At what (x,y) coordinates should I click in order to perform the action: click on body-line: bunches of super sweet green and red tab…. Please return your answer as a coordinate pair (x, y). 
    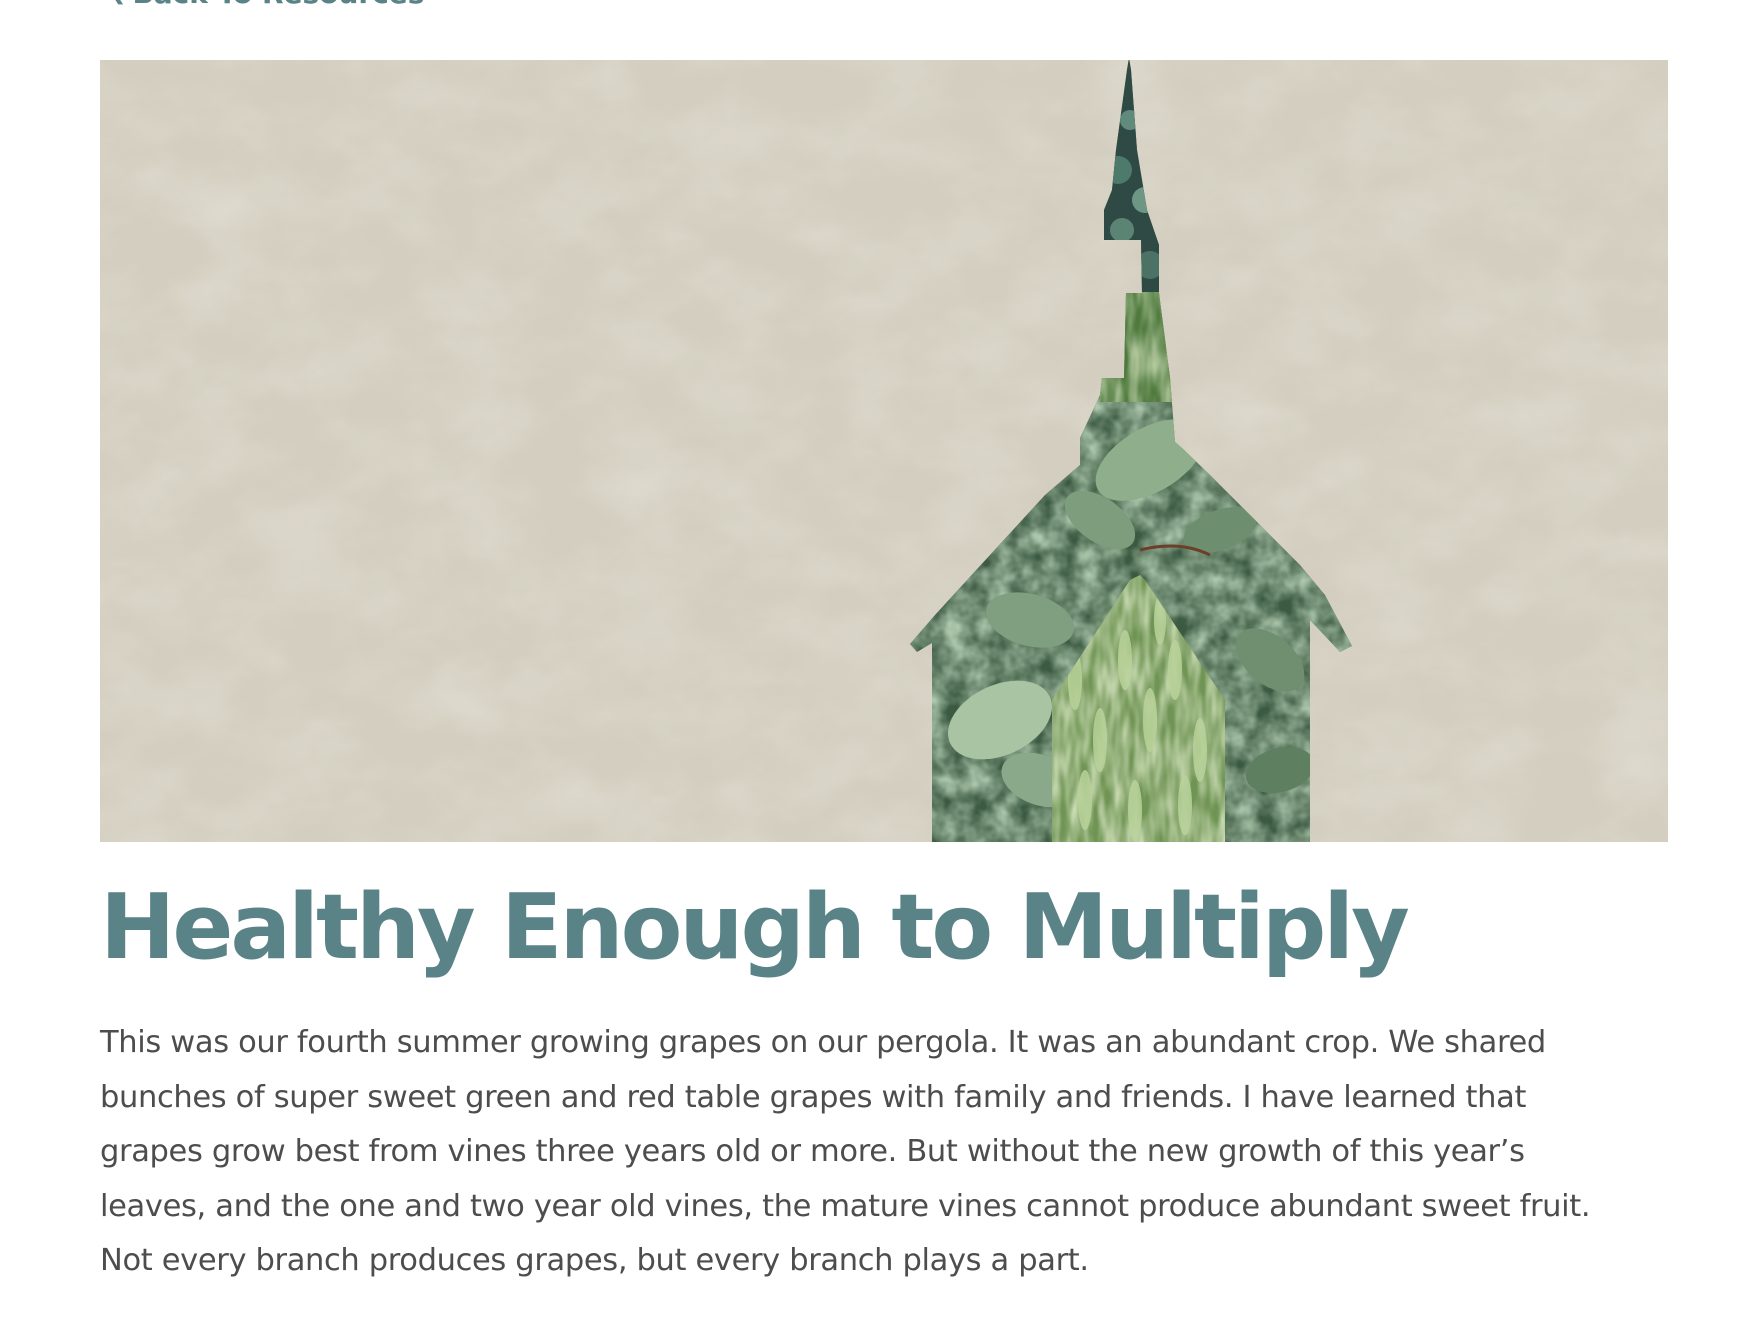
    Looking at the image, I should click on (813, 1097).